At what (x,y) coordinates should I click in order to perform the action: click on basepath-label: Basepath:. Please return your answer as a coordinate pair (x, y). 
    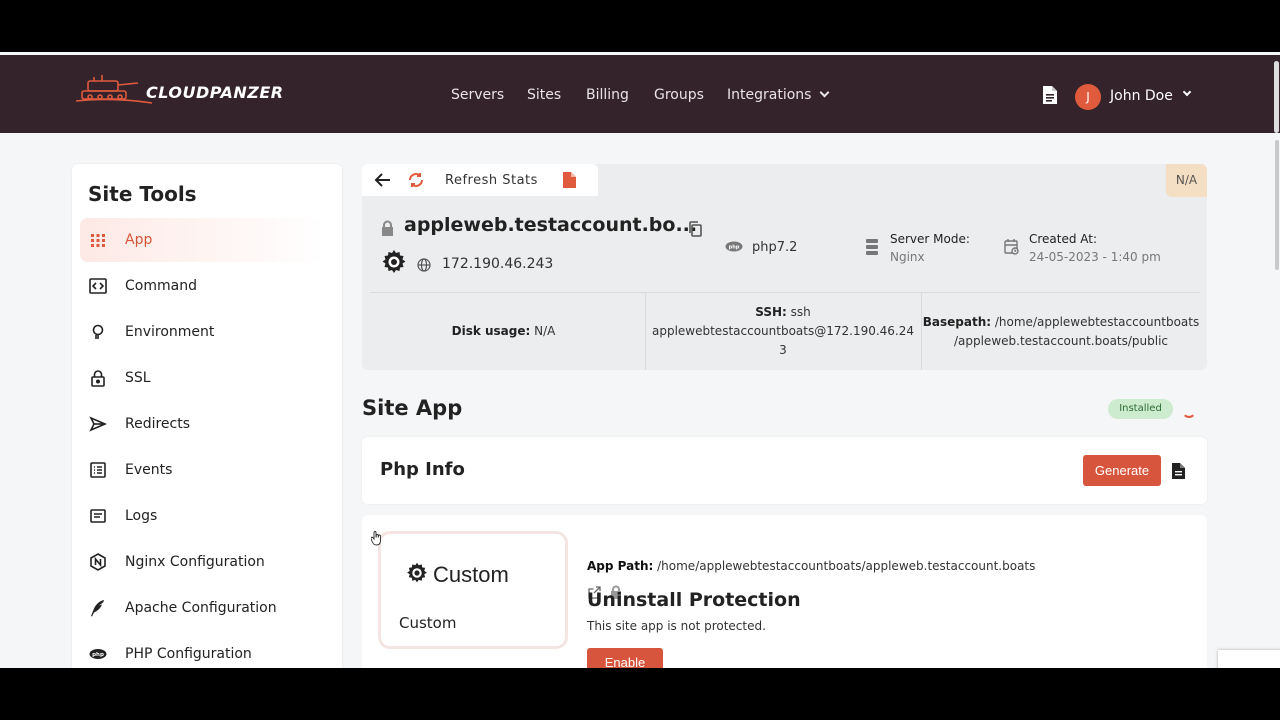
    Looking at the image, I should click on (957, 322).